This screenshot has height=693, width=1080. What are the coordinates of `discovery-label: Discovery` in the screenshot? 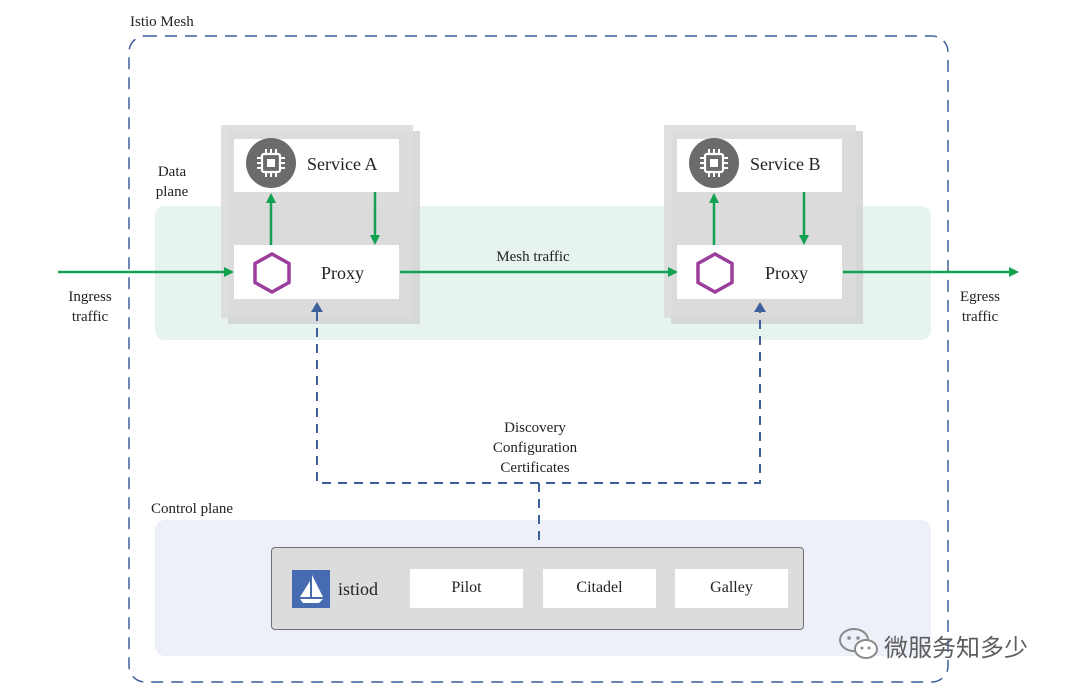 It's located at (535, 428).